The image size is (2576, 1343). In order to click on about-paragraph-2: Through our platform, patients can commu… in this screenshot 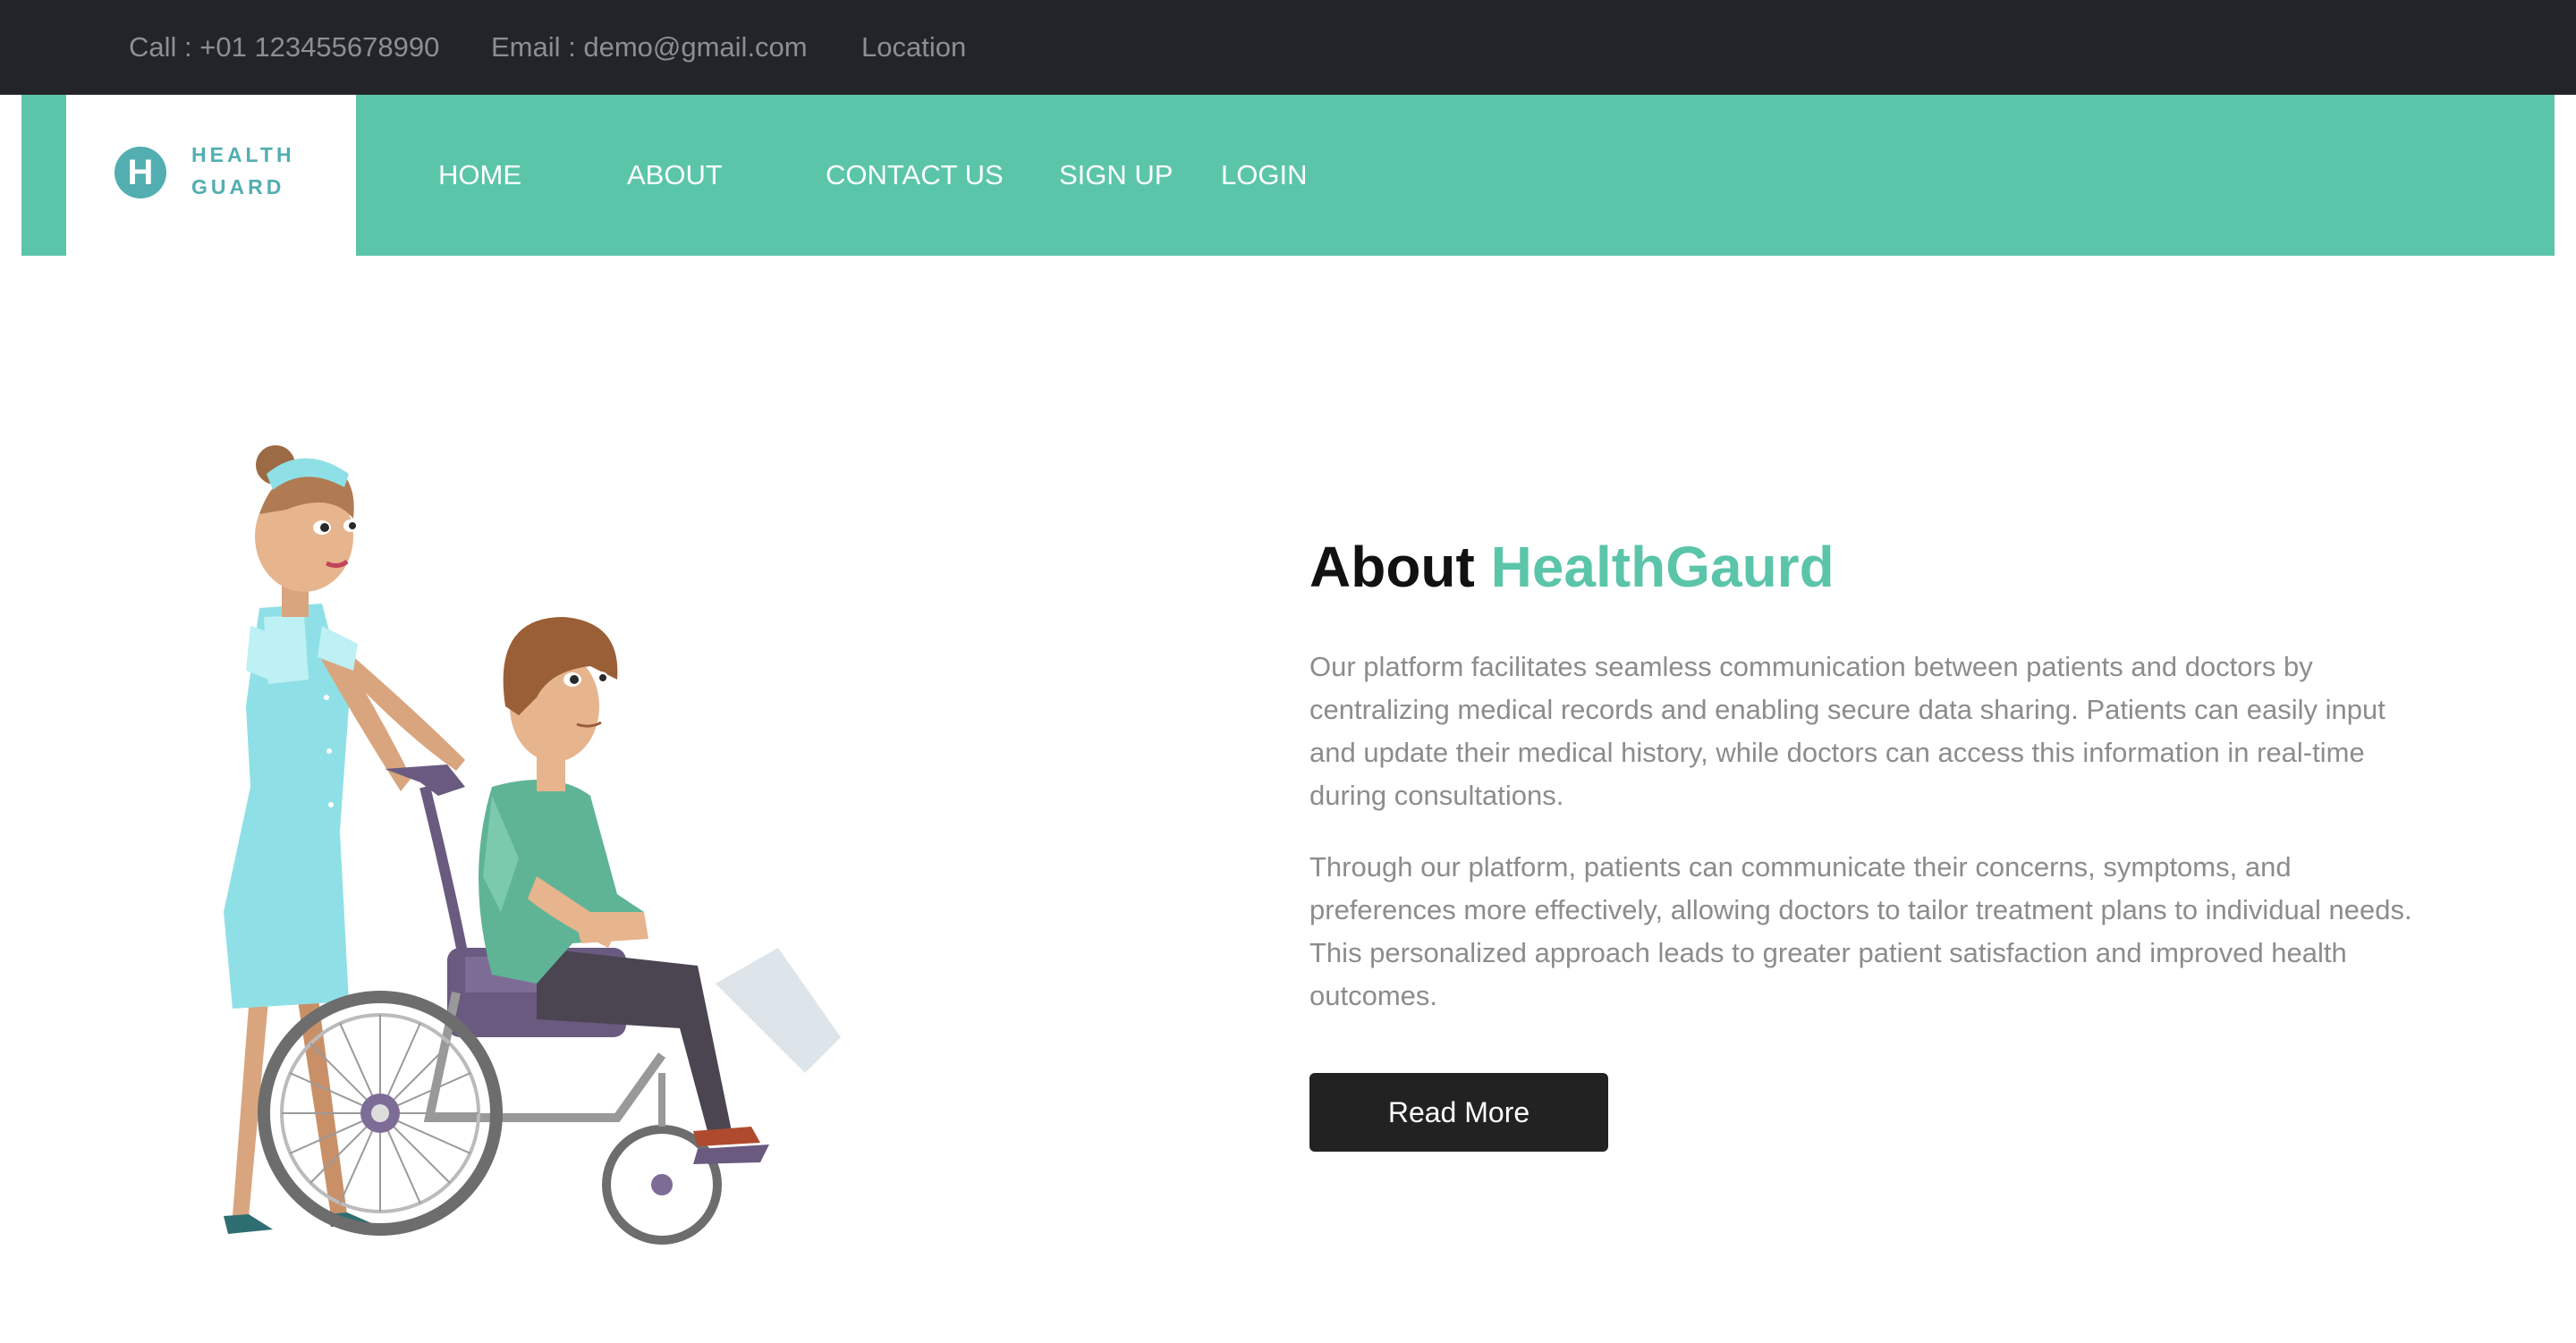, I will do `click(1860, 931)`.